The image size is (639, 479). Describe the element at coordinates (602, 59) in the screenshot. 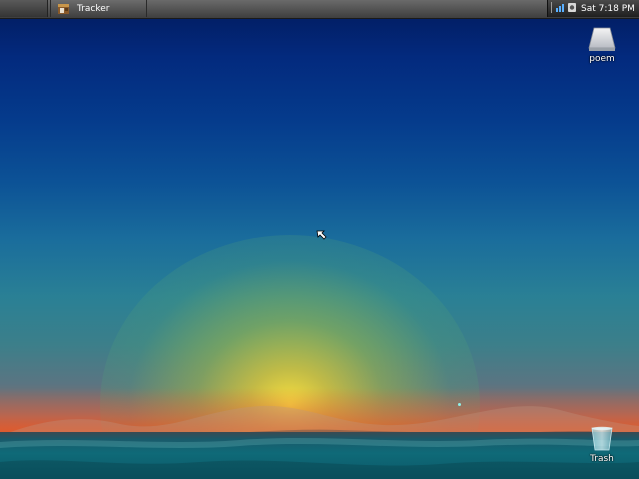

I see `desktop-icon-label: poem` at that location.